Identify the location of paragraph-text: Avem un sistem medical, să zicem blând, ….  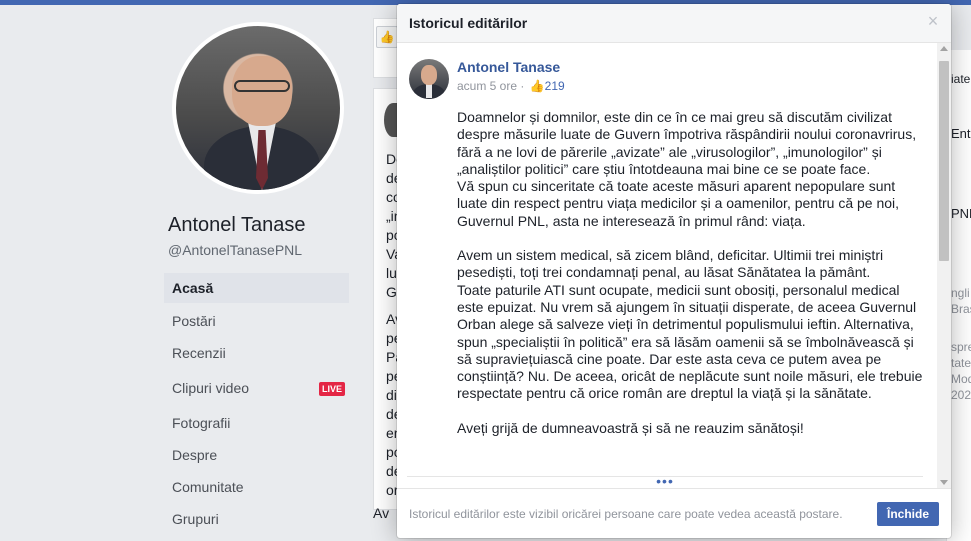
(670, 264).